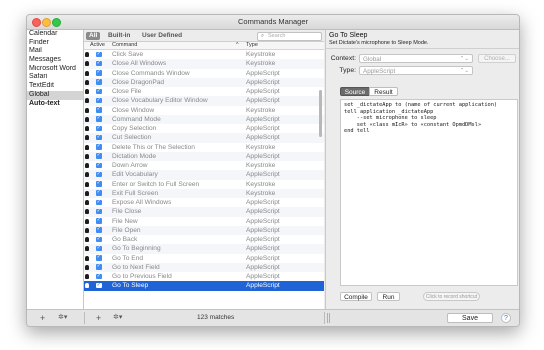  Describe the element at coordinates (204, 138) in the screenshot. I see `table-row: ✓ Cut Selection AppleScript` at that location.